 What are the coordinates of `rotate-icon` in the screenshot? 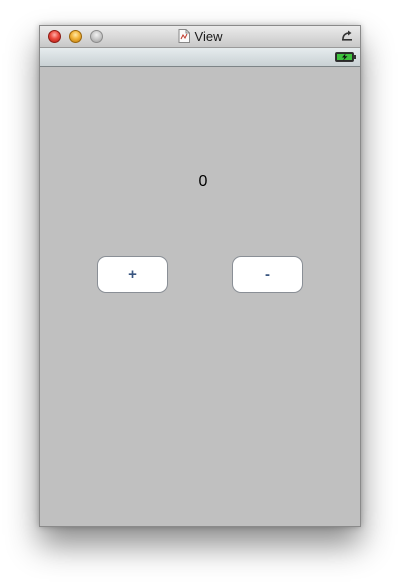 It's located at (347, 36).